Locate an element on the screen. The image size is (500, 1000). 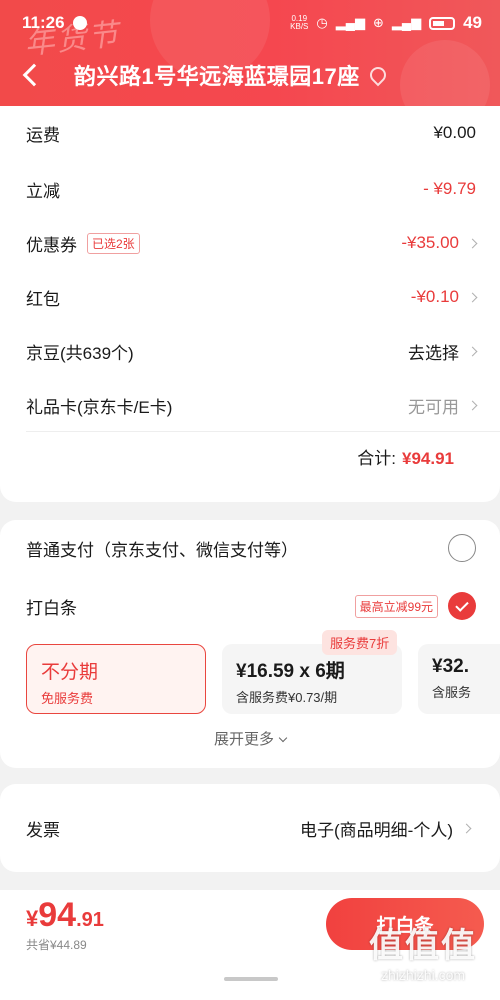
total-line: 合计: ¥94.91 is located at coordinates (405, 456).